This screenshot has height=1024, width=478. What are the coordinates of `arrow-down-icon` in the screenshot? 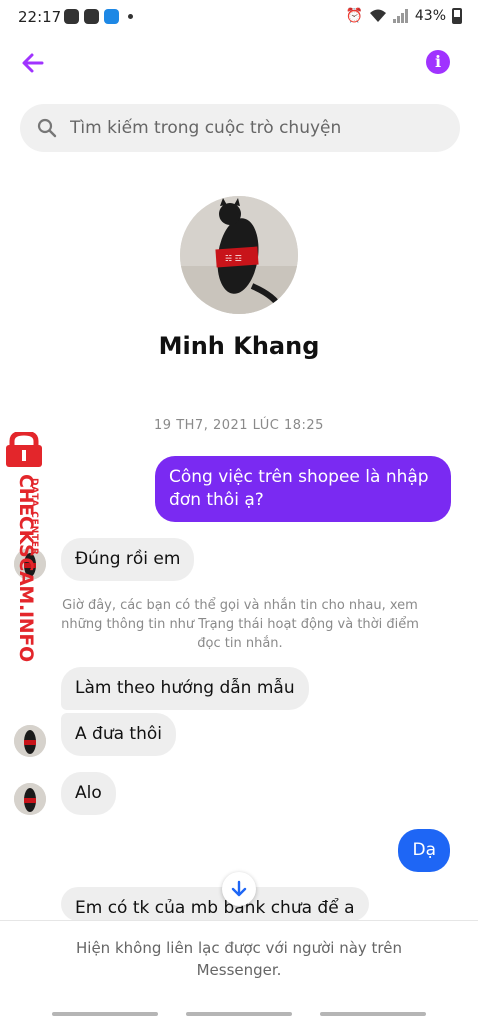 It's located at (239, 888).